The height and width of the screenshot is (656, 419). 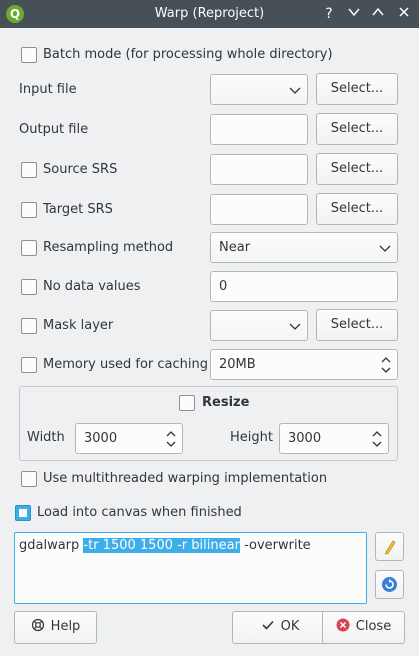 I want to click on minimize-button, so click(x=354, y=14).